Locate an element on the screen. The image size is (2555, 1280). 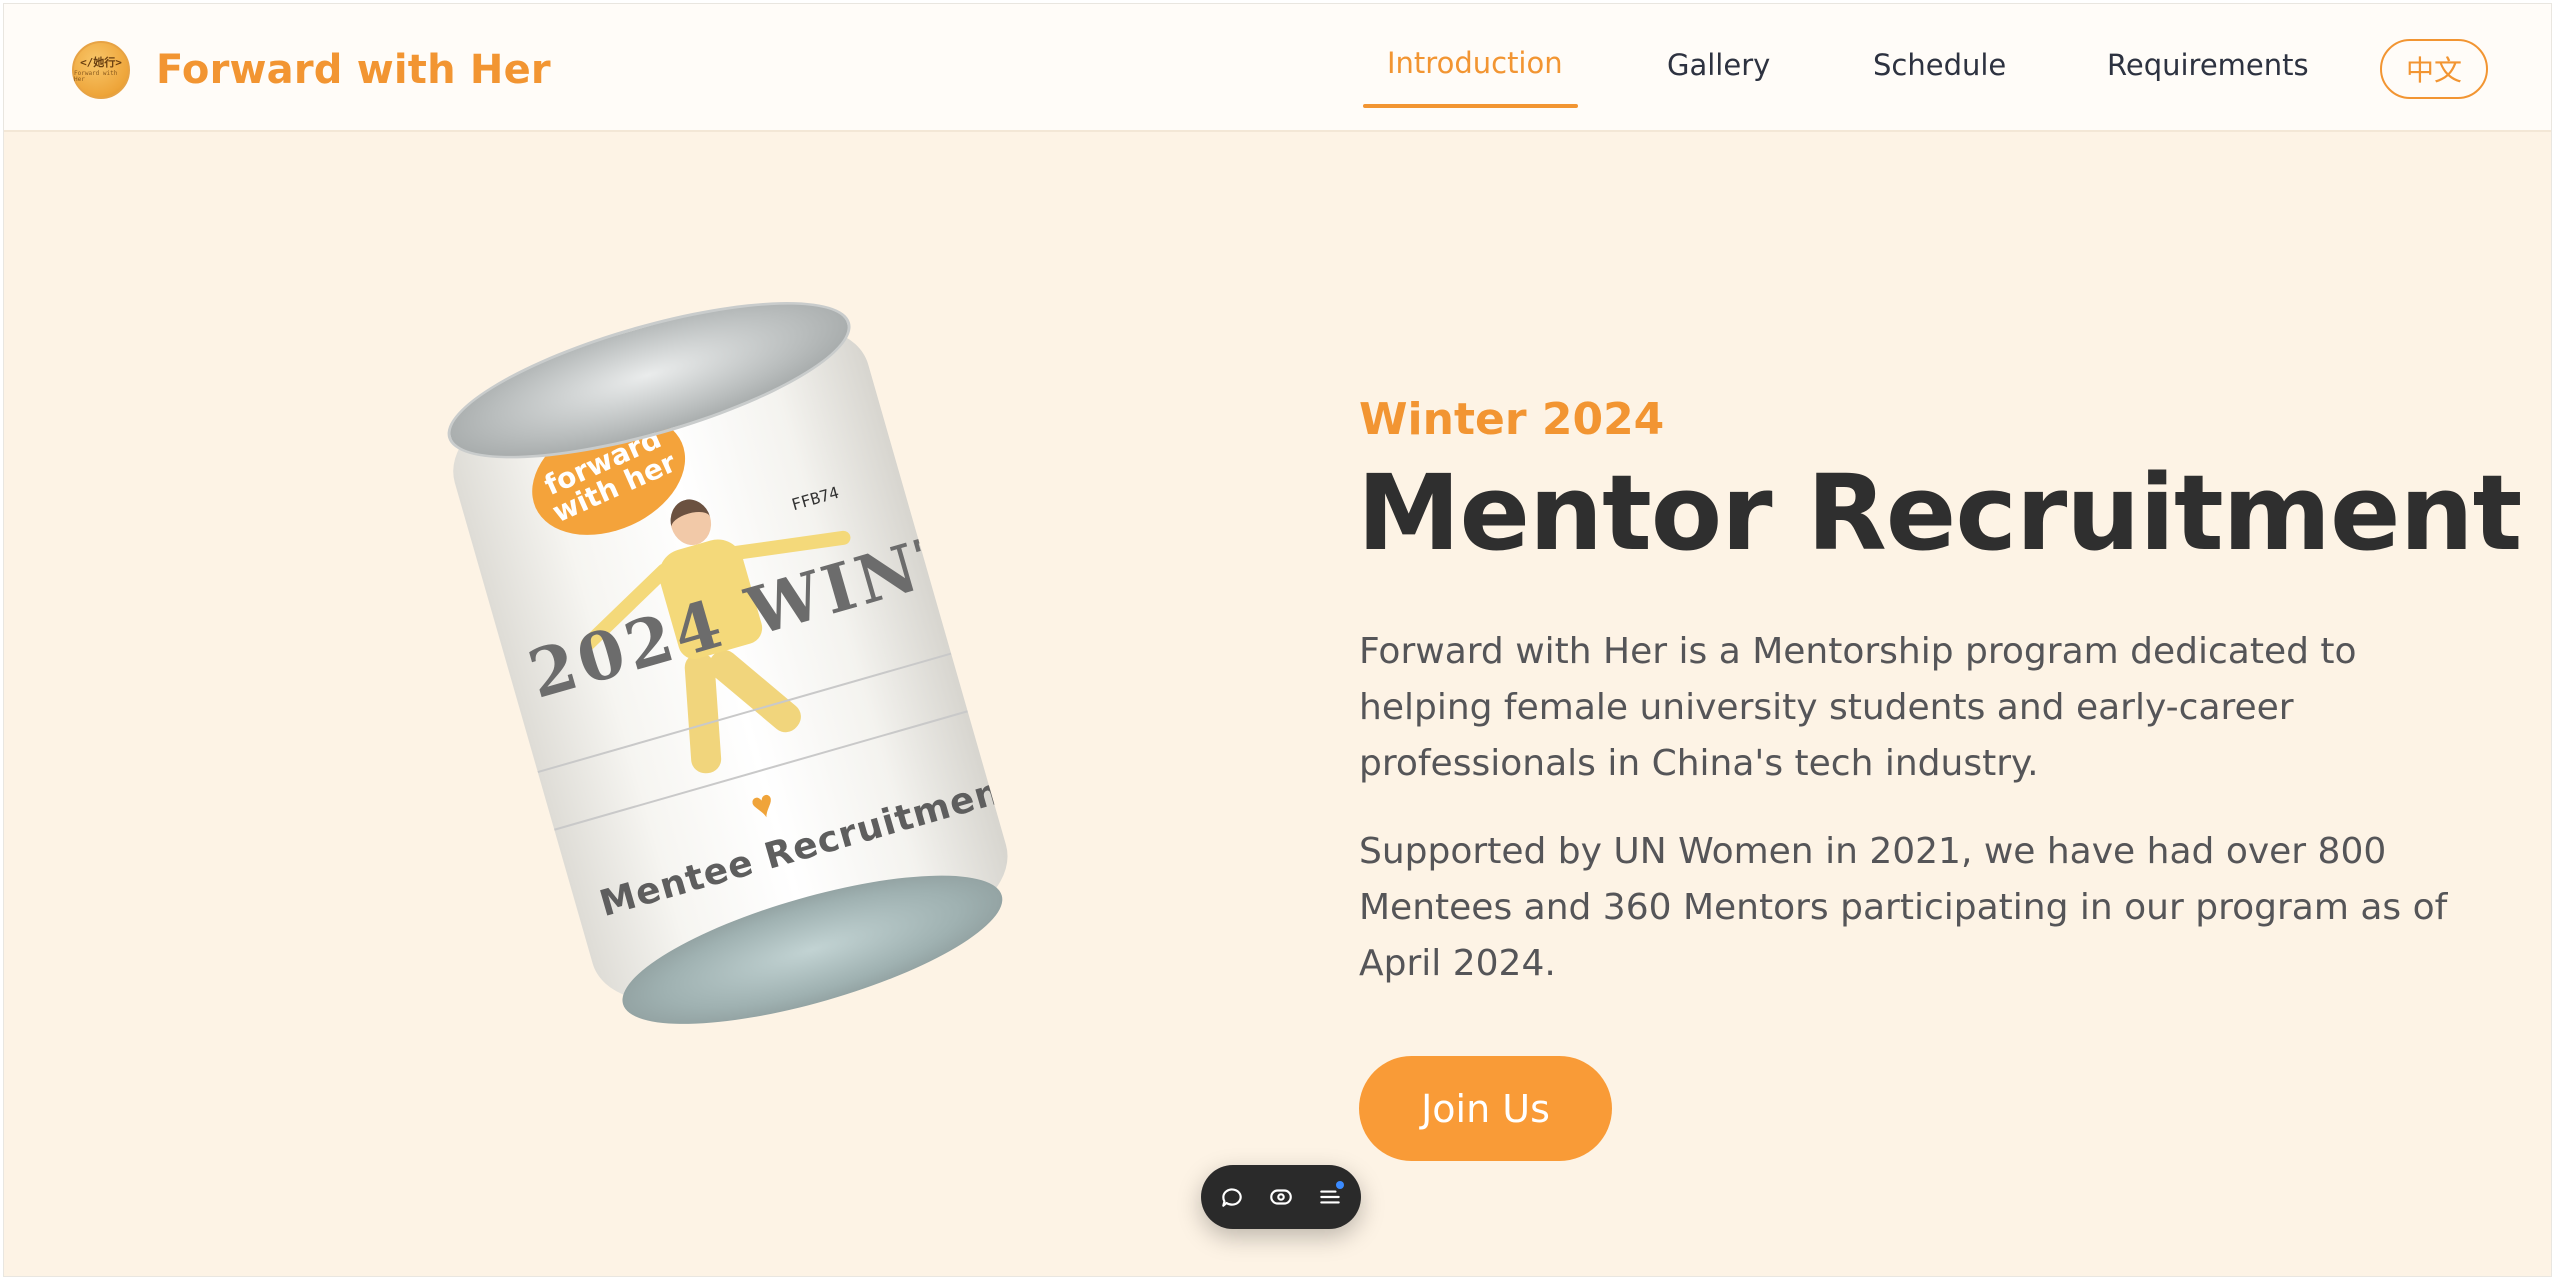
heart-icon: ♥ is located at coordinates (763, 805).